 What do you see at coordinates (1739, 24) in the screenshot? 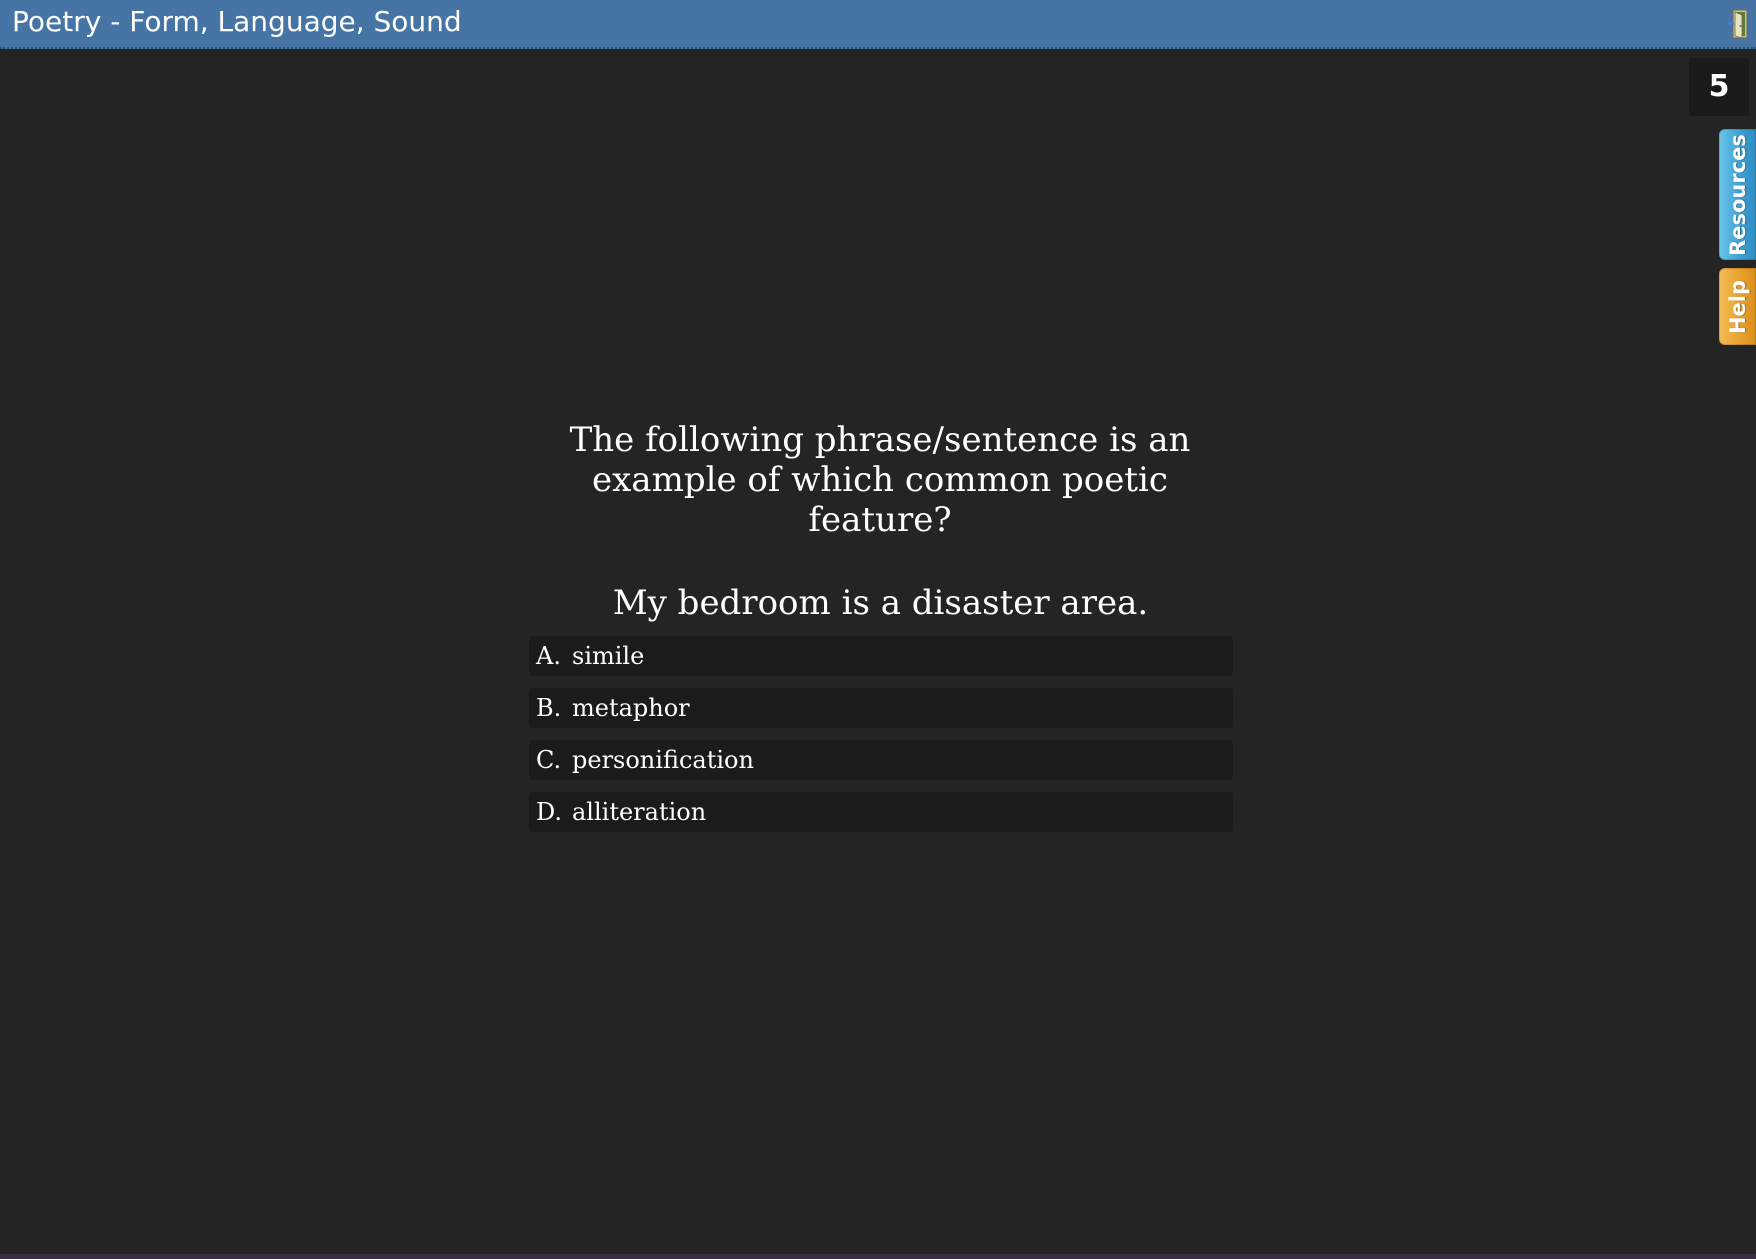
I see `door-exit-icon` at bounding box center [1739, 24].